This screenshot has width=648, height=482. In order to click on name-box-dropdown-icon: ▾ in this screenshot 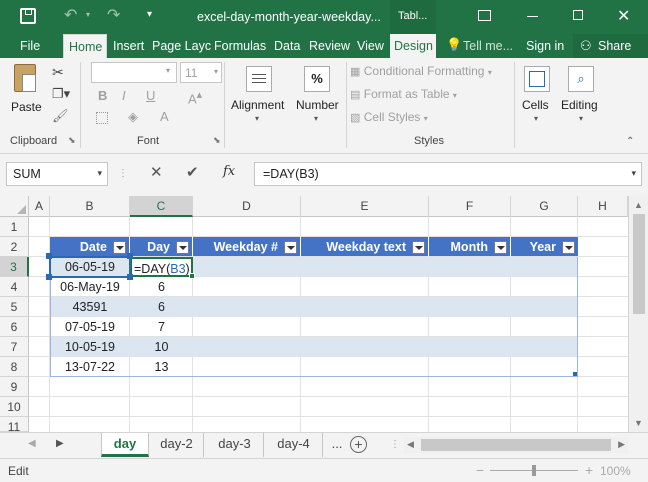, I will do `click(99, 173)`.